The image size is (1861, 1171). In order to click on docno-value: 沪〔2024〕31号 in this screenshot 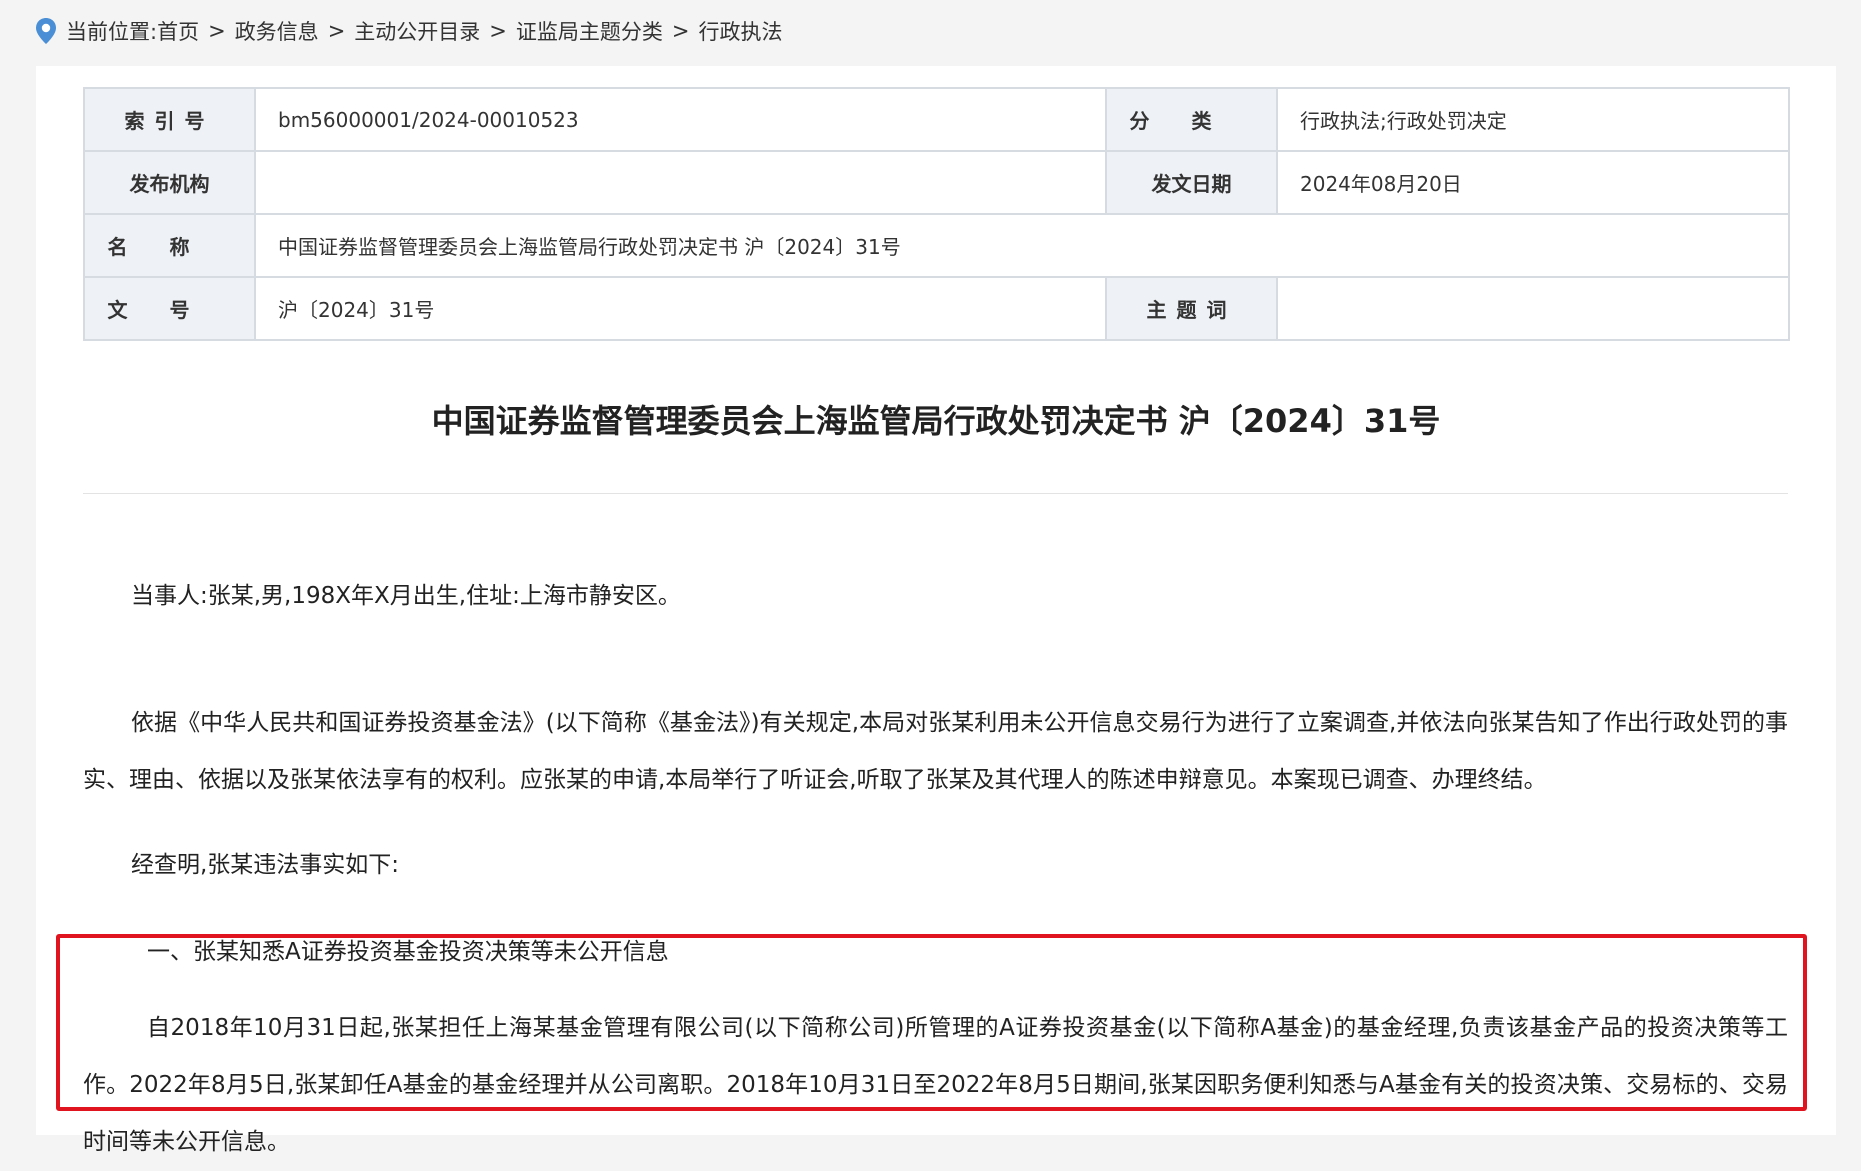, I will do `click(680, 308)`.